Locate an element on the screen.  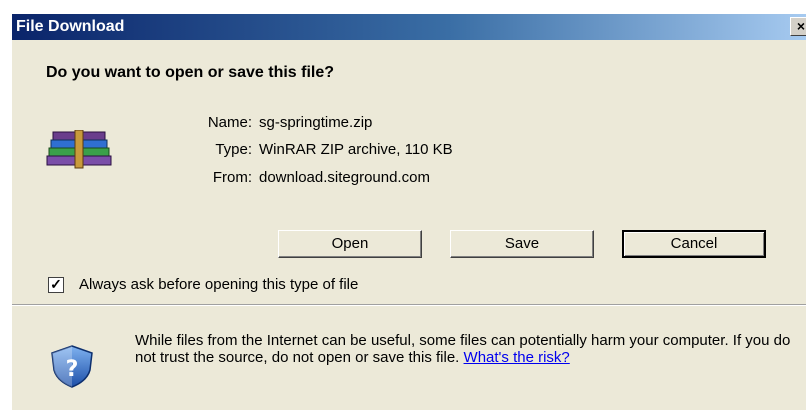
close-button: × is located at coordinates (798, 26).